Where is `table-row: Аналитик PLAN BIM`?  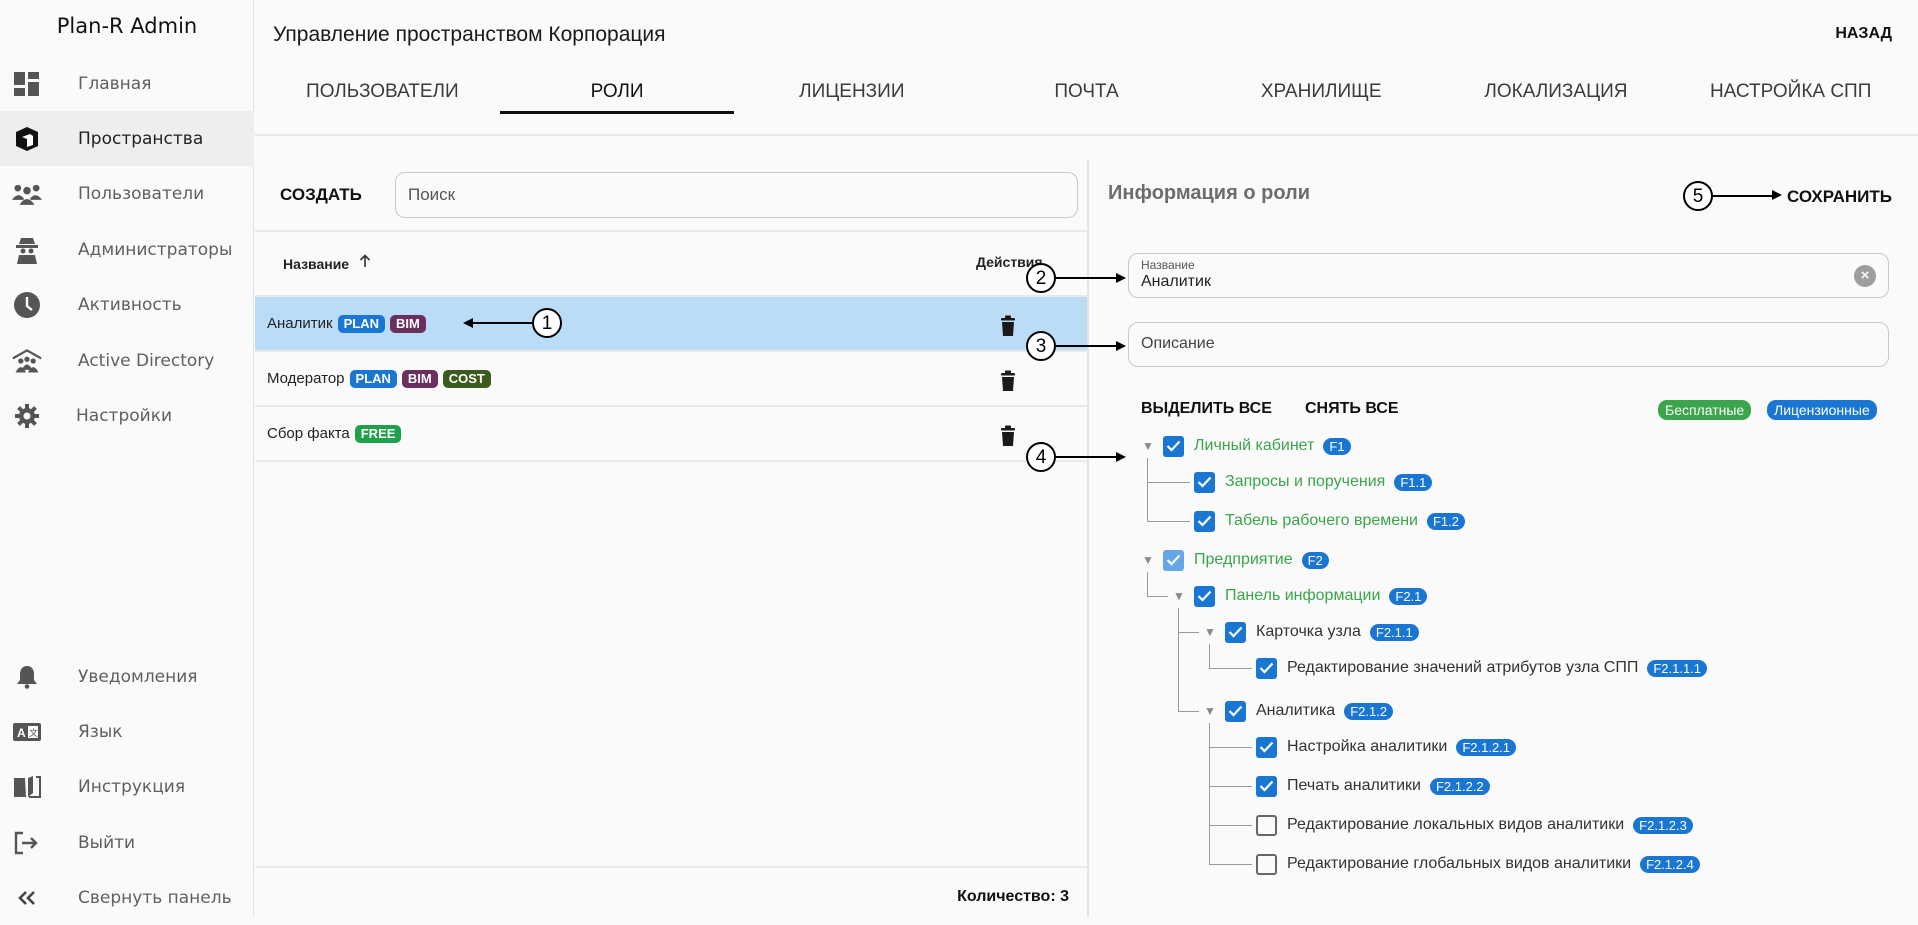 table-row: Аналитик PLAN BIM is located at coordinates (671, 322).